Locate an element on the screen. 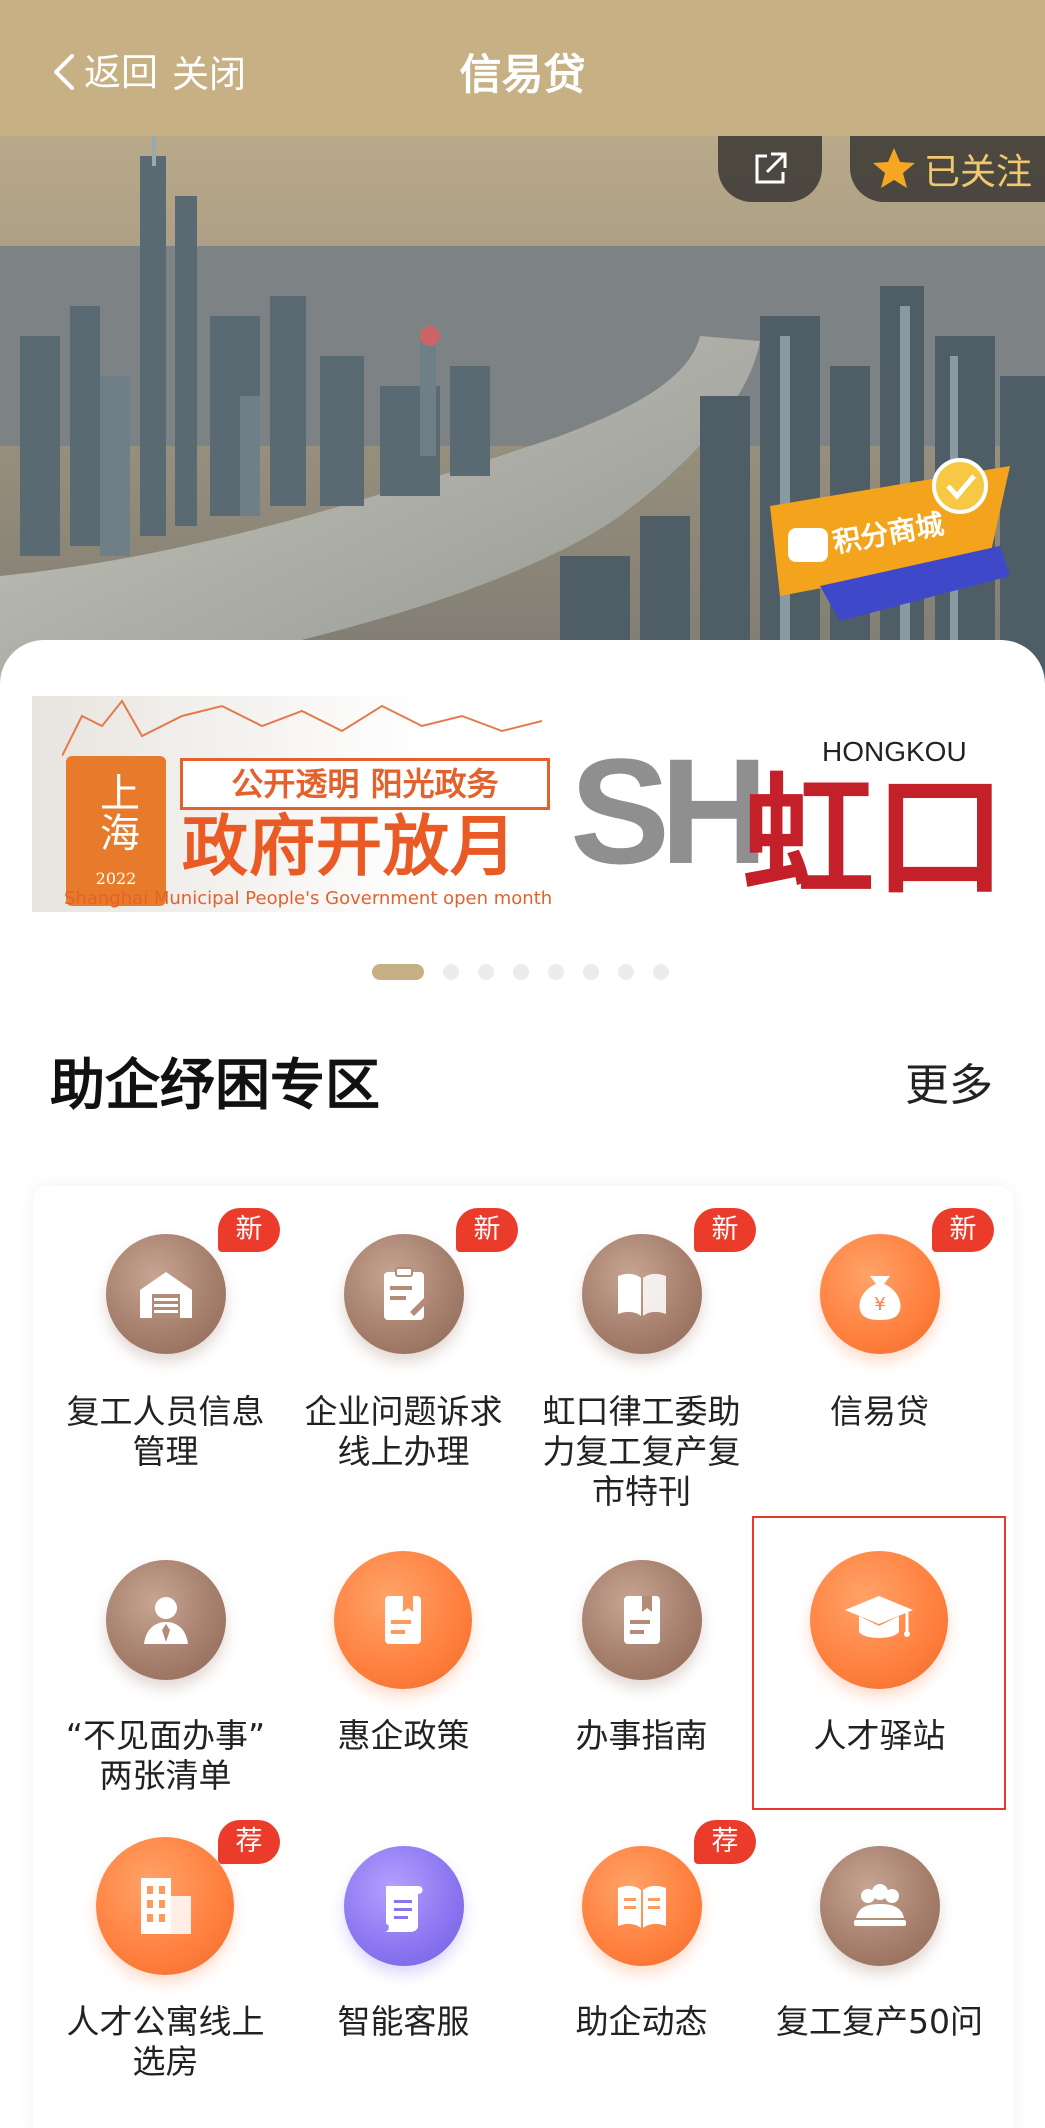 This screenshot has width=1045, height=2128. sh-logo-text: SH is located at coordinates (669, 811).